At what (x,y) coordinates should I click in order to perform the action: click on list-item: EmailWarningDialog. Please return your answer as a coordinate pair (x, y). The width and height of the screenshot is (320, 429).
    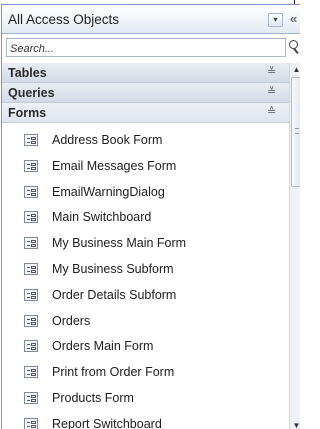
    Looking at the image, I should click on (145, 194).